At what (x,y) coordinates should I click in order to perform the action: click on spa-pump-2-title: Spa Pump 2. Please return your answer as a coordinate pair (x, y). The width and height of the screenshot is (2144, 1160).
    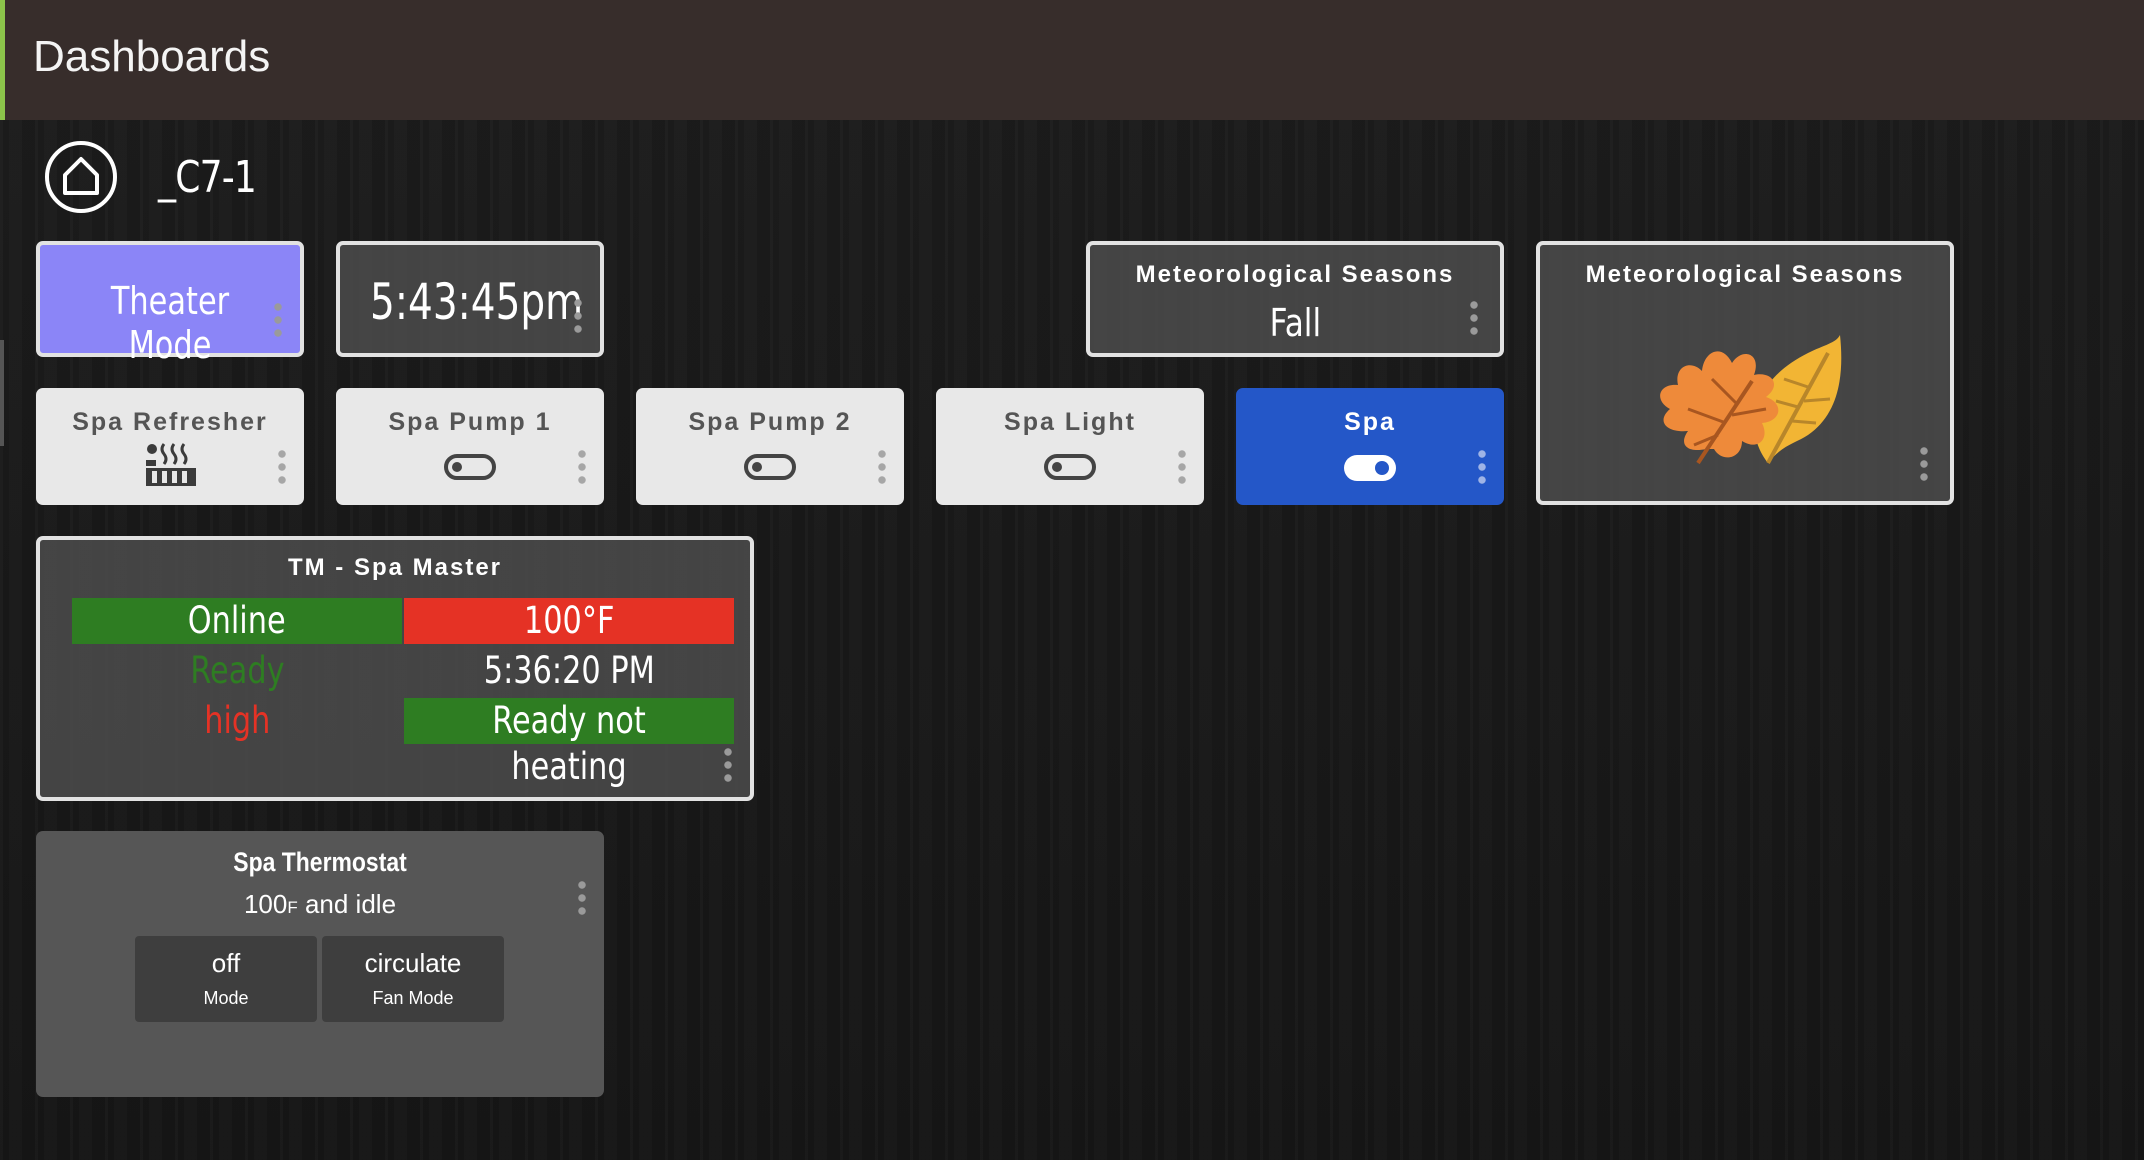
    Looking at the image, I should click on (770, 422).